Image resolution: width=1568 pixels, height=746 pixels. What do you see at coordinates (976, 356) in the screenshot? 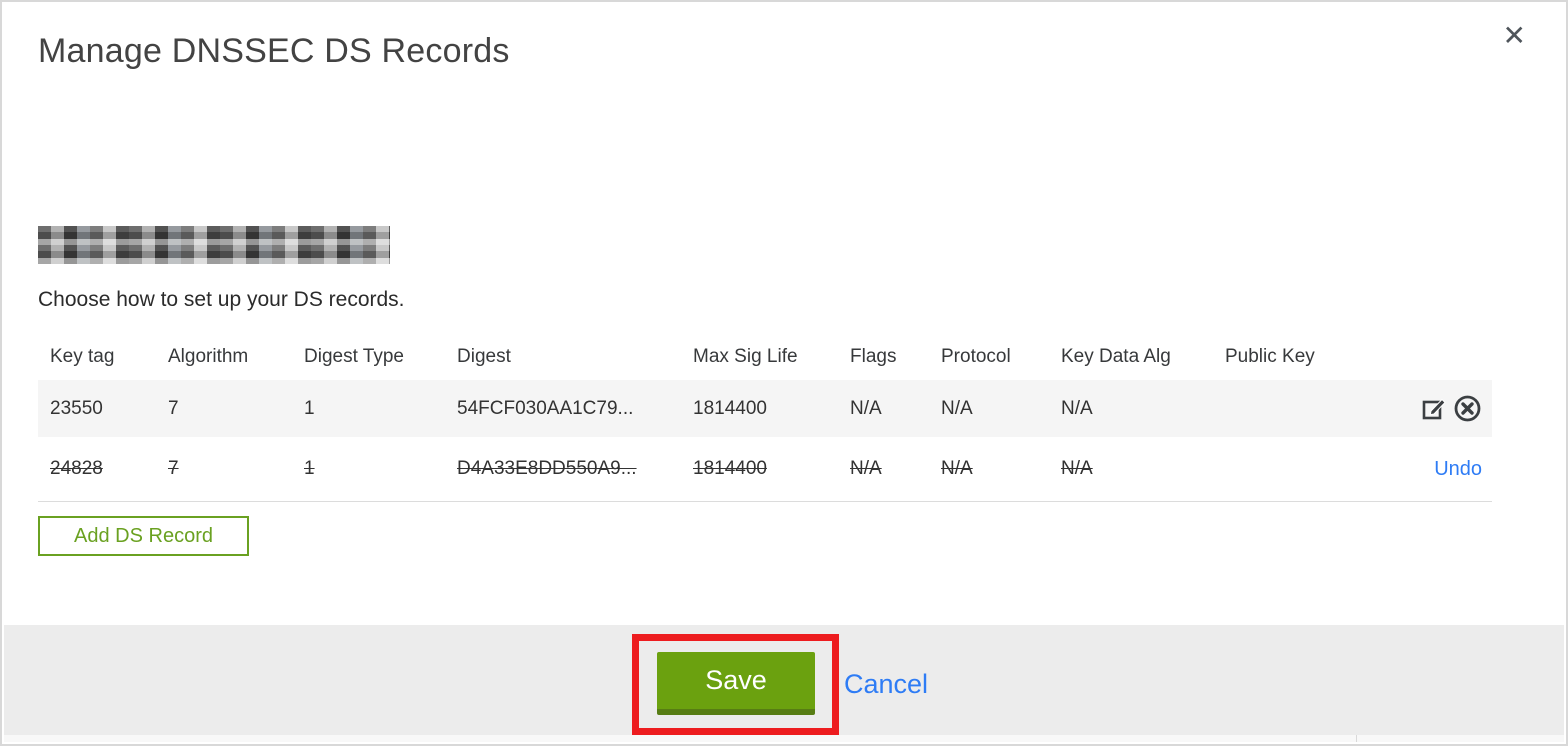
I see `column-header-protocol: Protocol` at bounding box center [976, 356].